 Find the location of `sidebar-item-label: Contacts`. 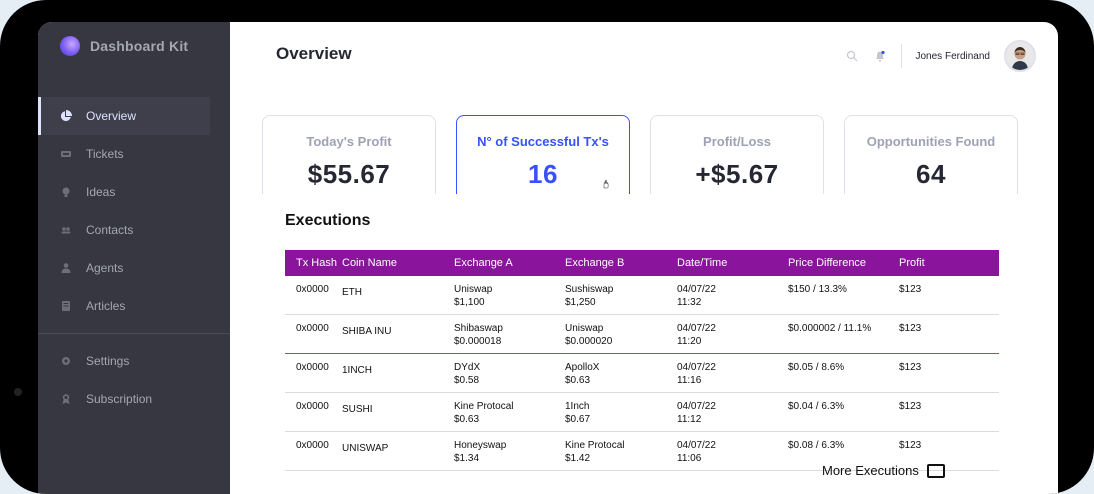

sidebar-item-label: Contacts is located at coordinates (110, 230).